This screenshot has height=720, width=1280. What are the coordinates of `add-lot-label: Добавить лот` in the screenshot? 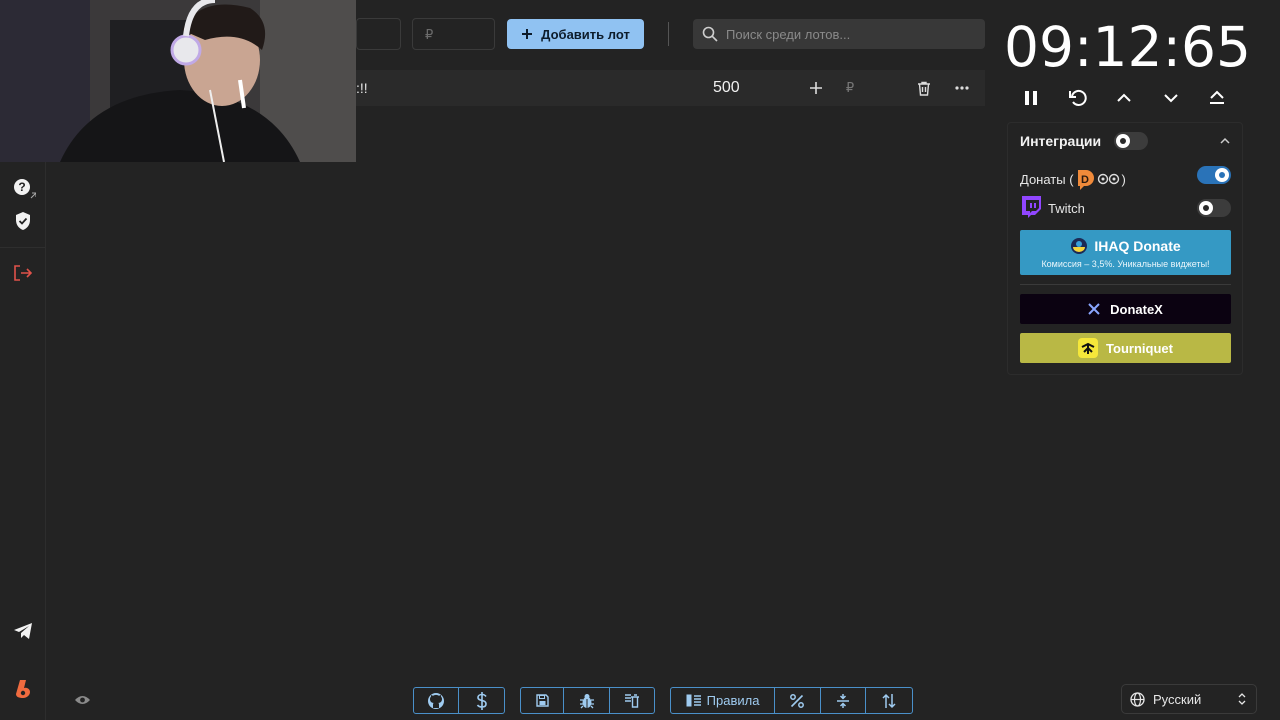 It's located at (585, 34).